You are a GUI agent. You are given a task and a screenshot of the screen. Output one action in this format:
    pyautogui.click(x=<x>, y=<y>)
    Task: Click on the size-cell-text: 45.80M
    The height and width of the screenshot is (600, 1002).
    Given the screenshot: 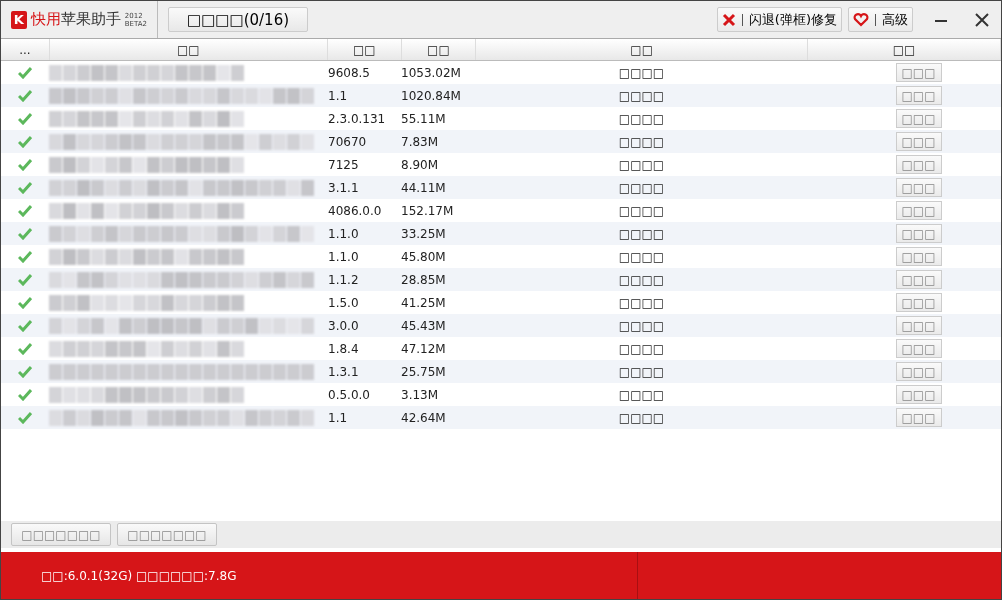 What is the action you would take?
    pyautogui.click(x=424, y=256)
    